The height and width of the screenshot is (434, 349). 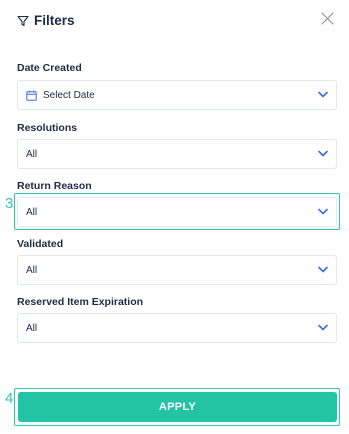 I want to click on return-reason-label: Return Reason, so click(x=54, y=186).